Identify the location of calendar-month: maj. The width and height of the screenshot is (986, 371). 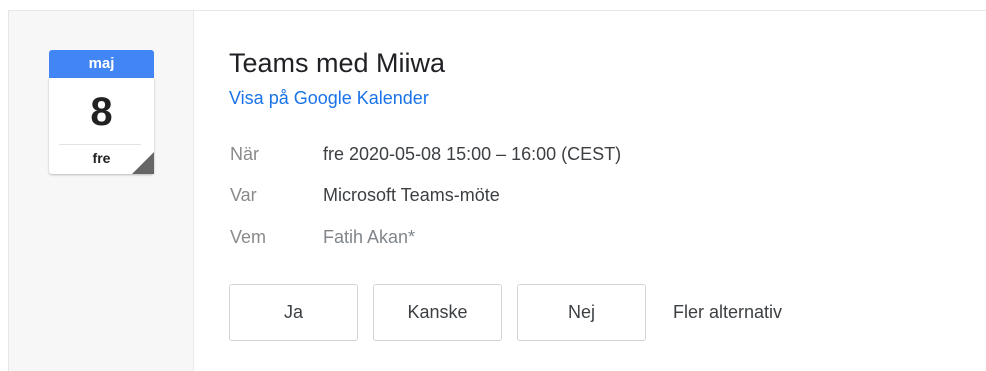
(101, 64).